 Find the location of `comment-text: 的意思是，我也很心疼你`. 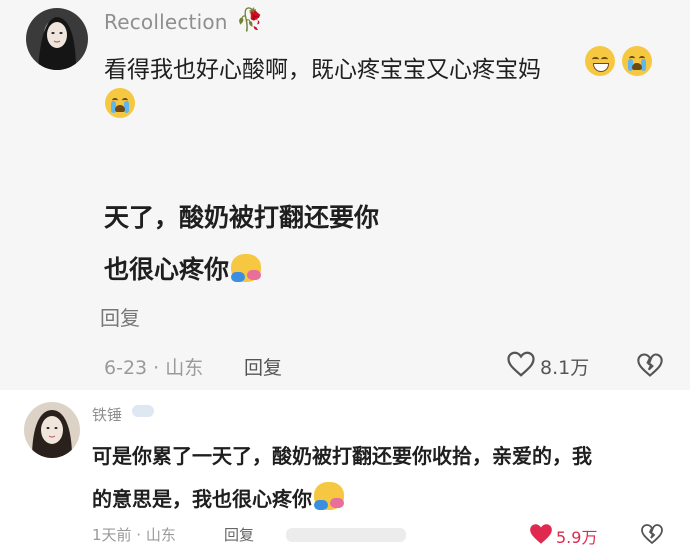

comment-text: 的意思是，我也很心疼你 is located at coordinates (218, 497).